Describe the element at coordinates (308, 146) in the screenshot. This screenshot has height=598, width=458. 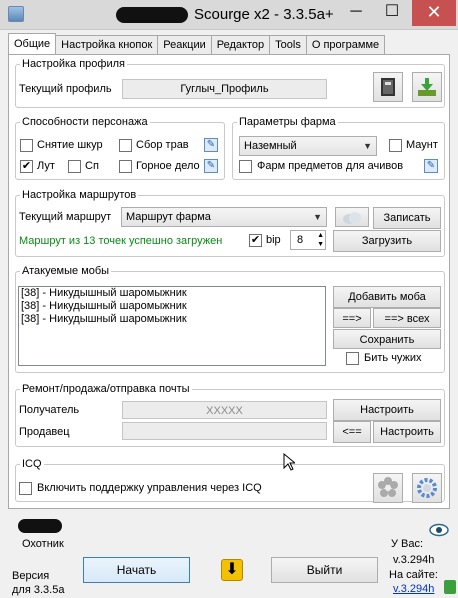
I see `farm-mode-select: Наземный ▼` at that location.